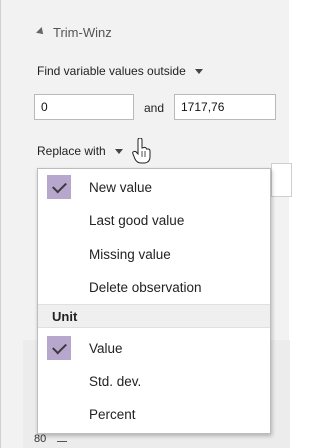  Describe the element at coordinates (106, 348) in the screenshot. I see `menu-item-label: Value` at that location.